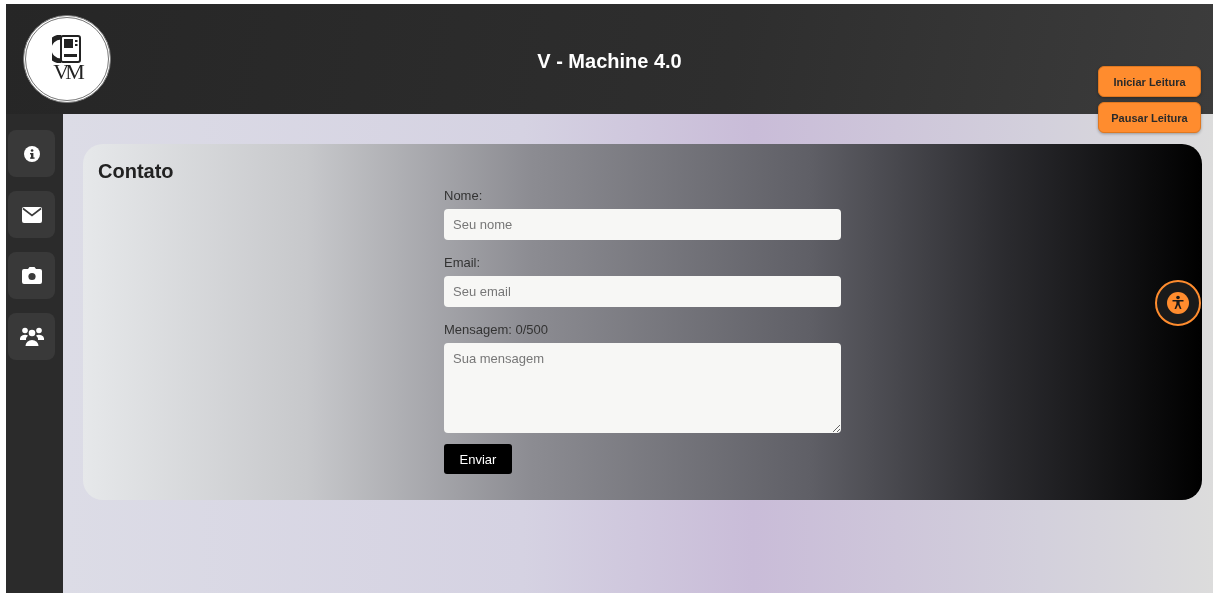 Image resolution: width=1216 pixels, height=593 pixels. Describe the element at coordinates (642, 388) in the screenshot. I see `message-field: Sua mensagem` at that location.